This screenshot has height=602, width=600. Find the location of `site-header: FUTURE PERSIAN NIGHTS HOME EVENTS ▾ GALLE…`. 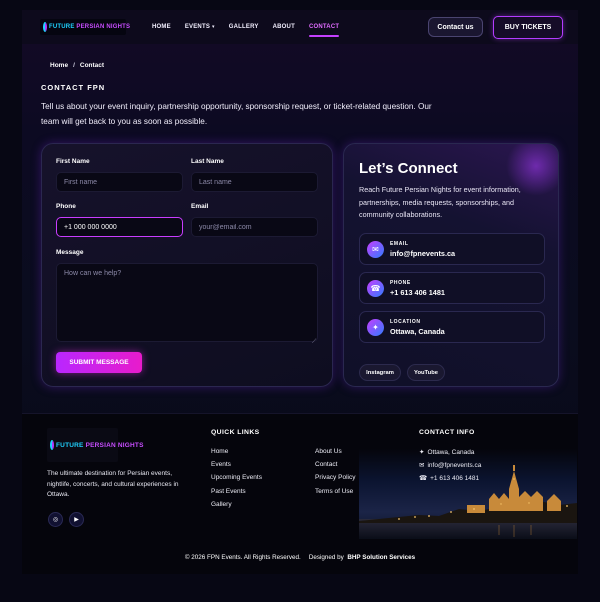

site-header: FUTURE PERSIAN NIGHTS HOME EVENTS ▾ GALLE… is located at coordinates (300, 27).